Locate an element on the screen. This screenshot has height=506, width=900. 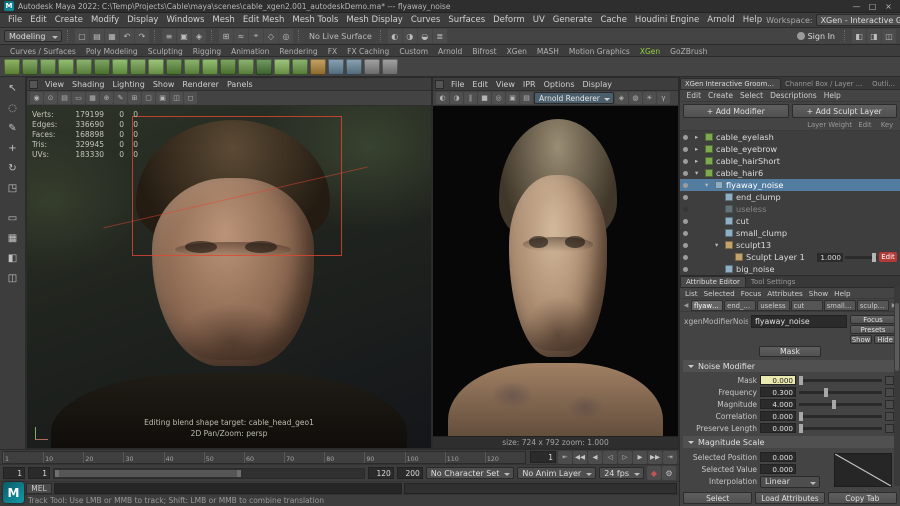
frame-ruler-5: 50 is located at coordinates (223, 457).